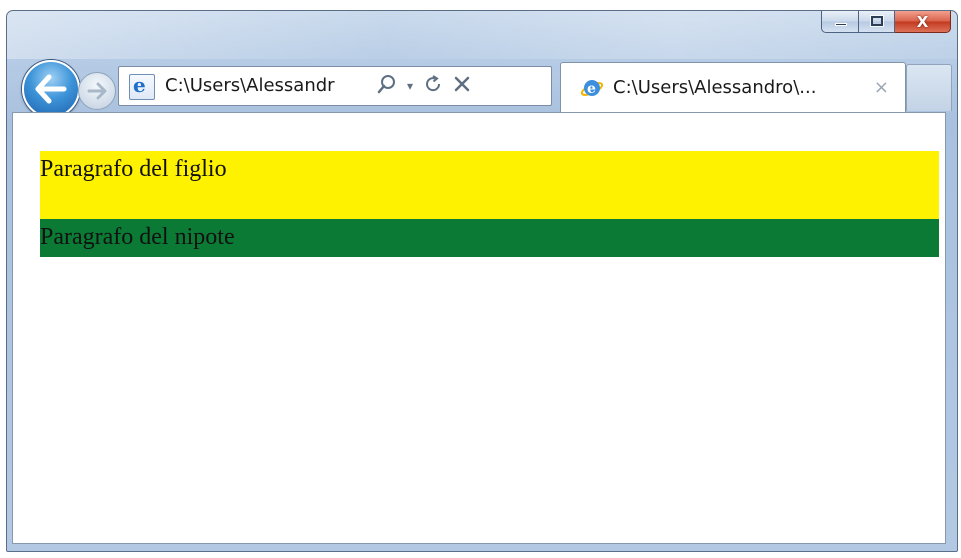  What do you see at coordinates (881, 88) in the screenshot?
I see `tab-close-button: ×` at bounding box center [881, 88].